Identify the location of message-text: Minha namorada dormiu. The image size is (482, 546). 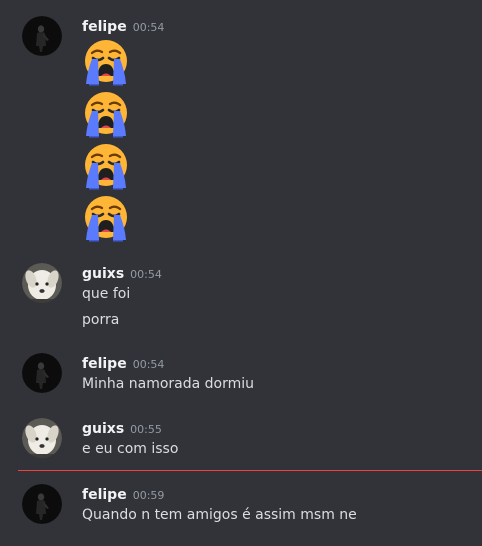
(168, 384).